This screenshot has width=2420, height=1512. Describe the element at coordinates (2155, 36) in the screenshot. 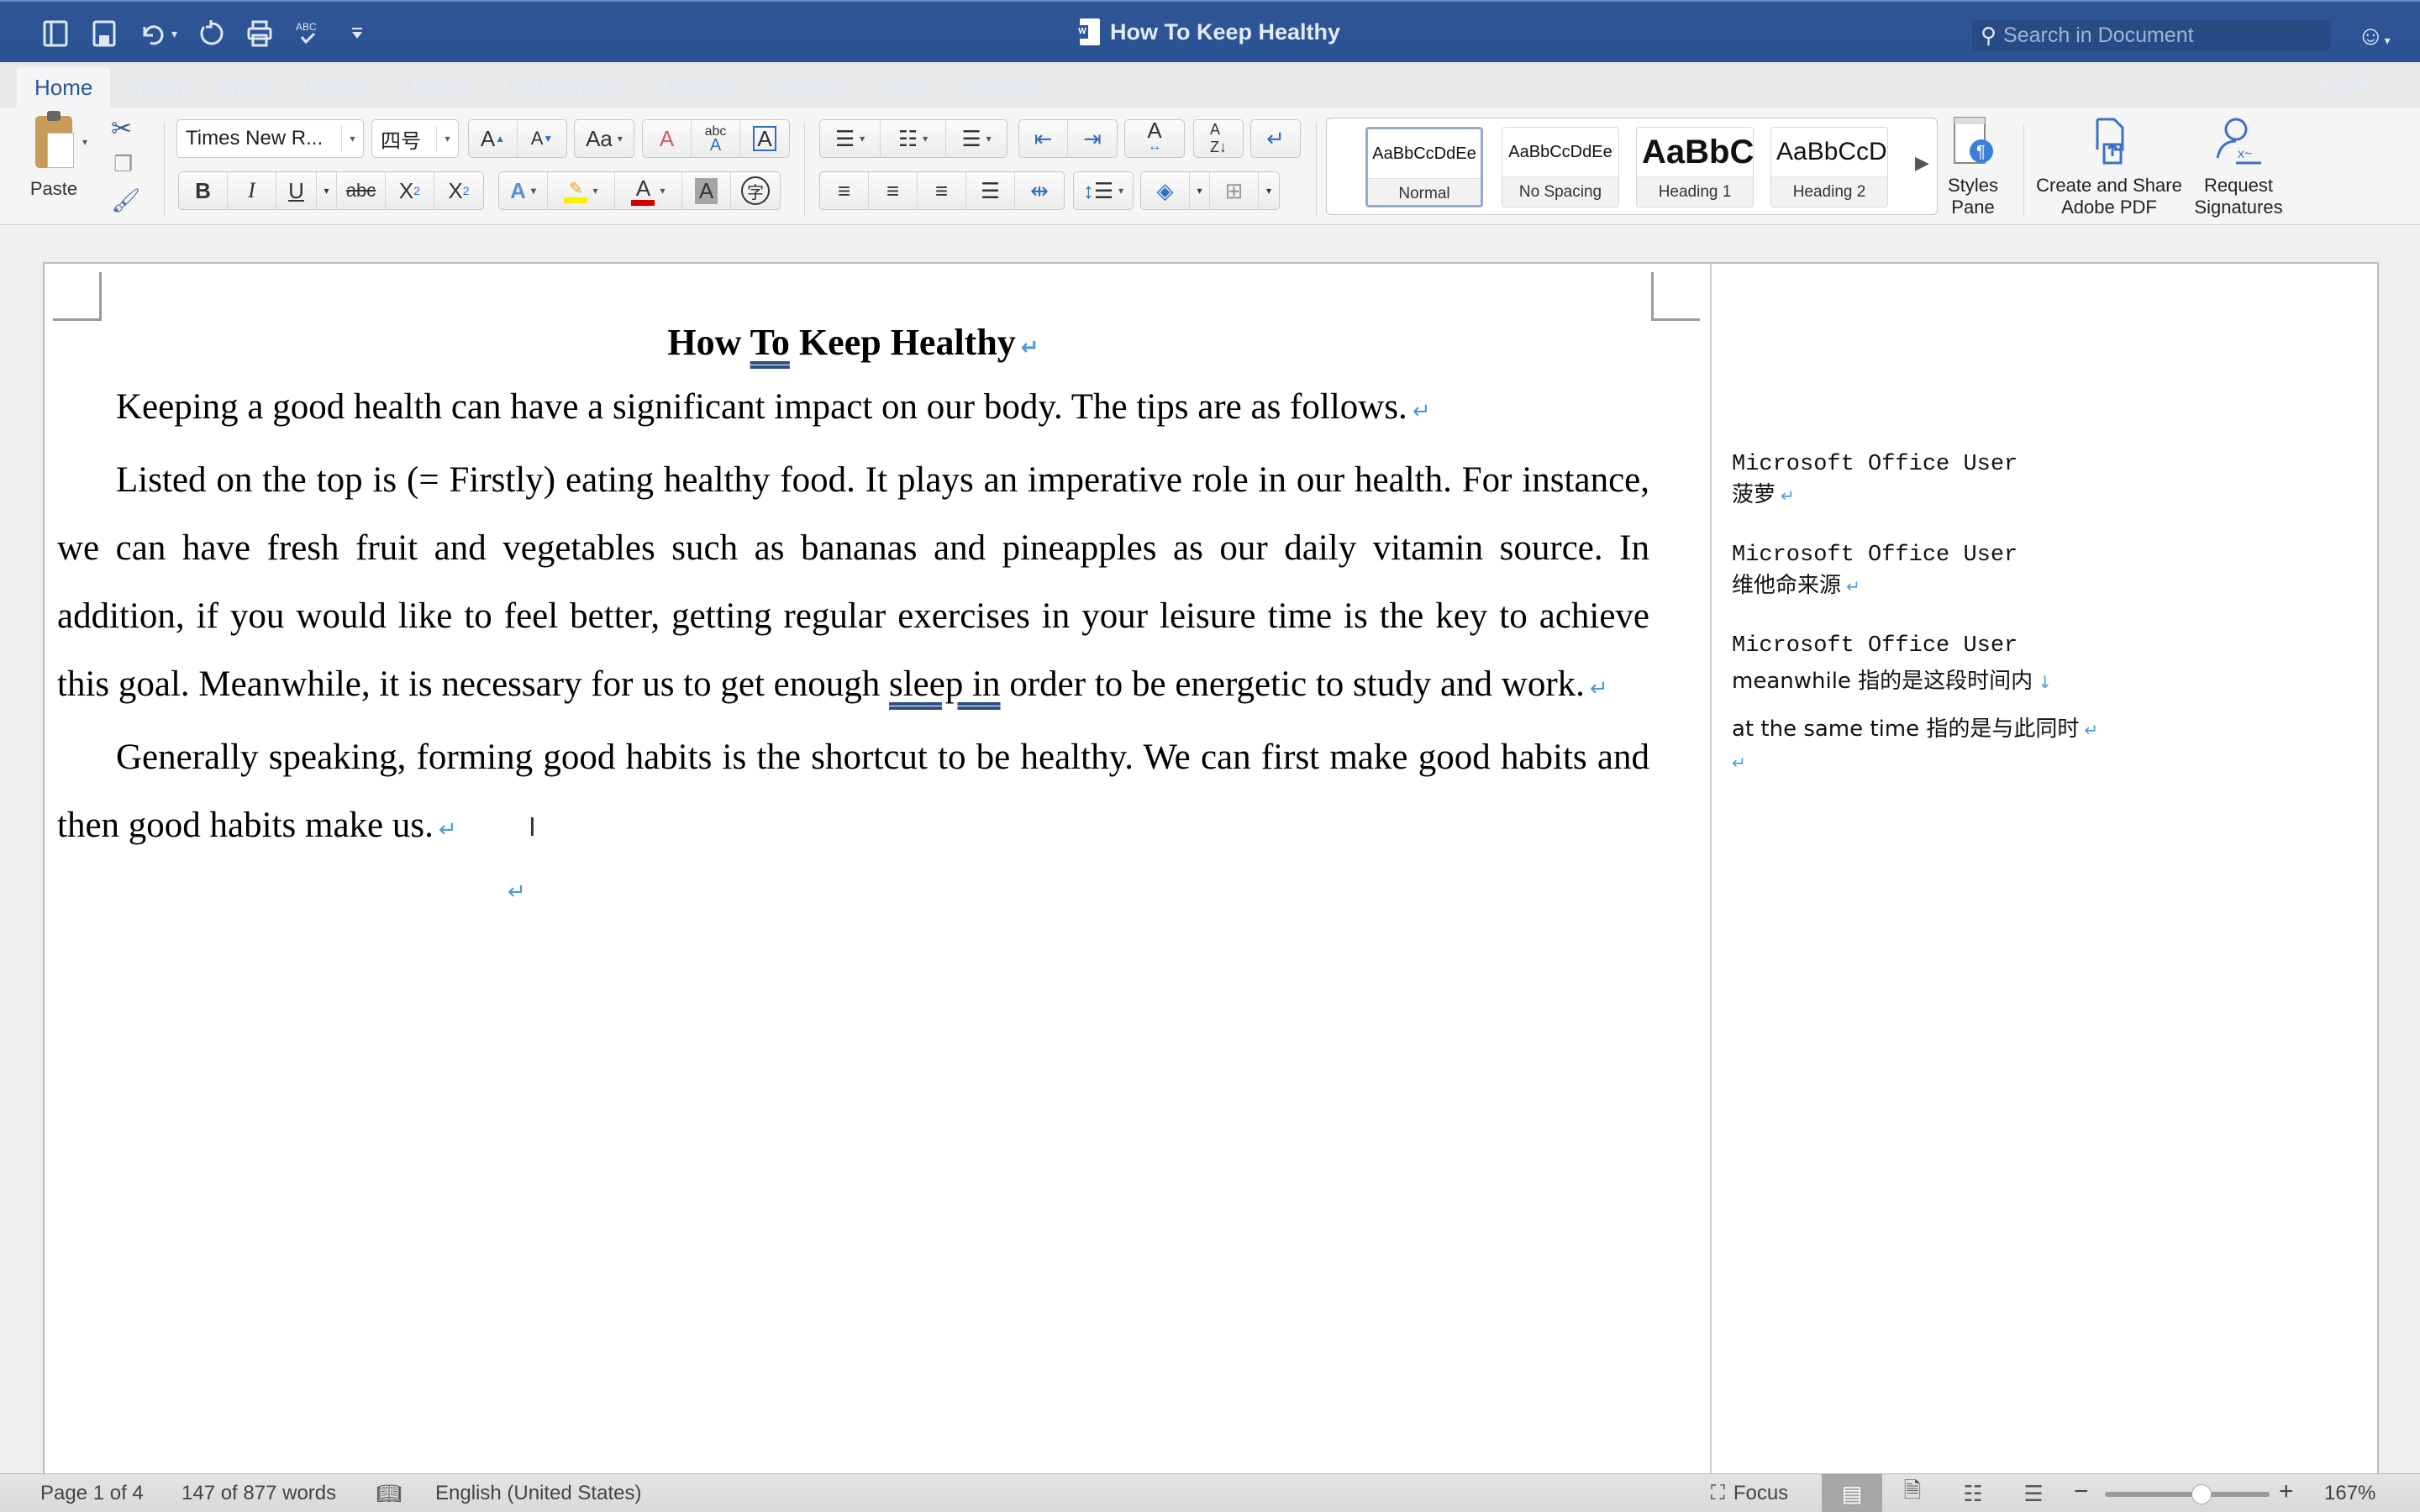

I see `search-input` at that location.